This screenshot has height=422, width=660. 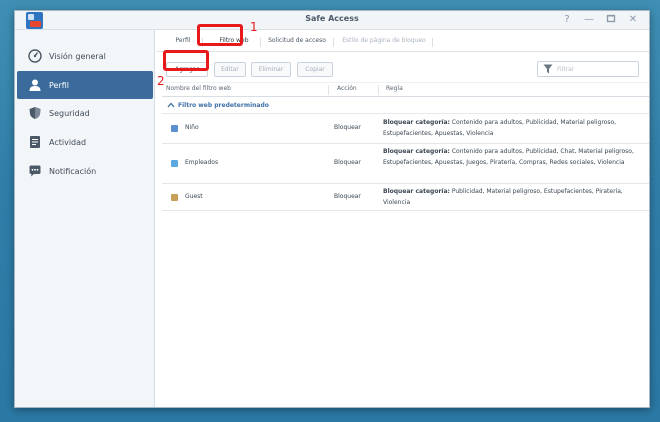 What do you see at coordinates (35, 142) in the screenshot?
I see `activity-log-icon` at bounding box center [35, 142].